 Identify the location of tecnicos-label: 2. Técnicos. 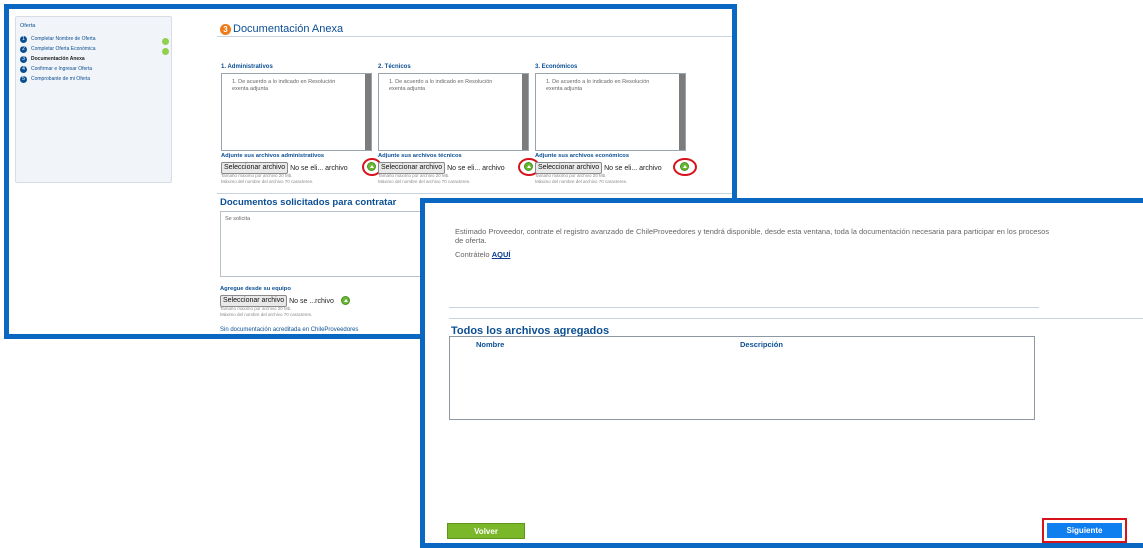
(394, 67).